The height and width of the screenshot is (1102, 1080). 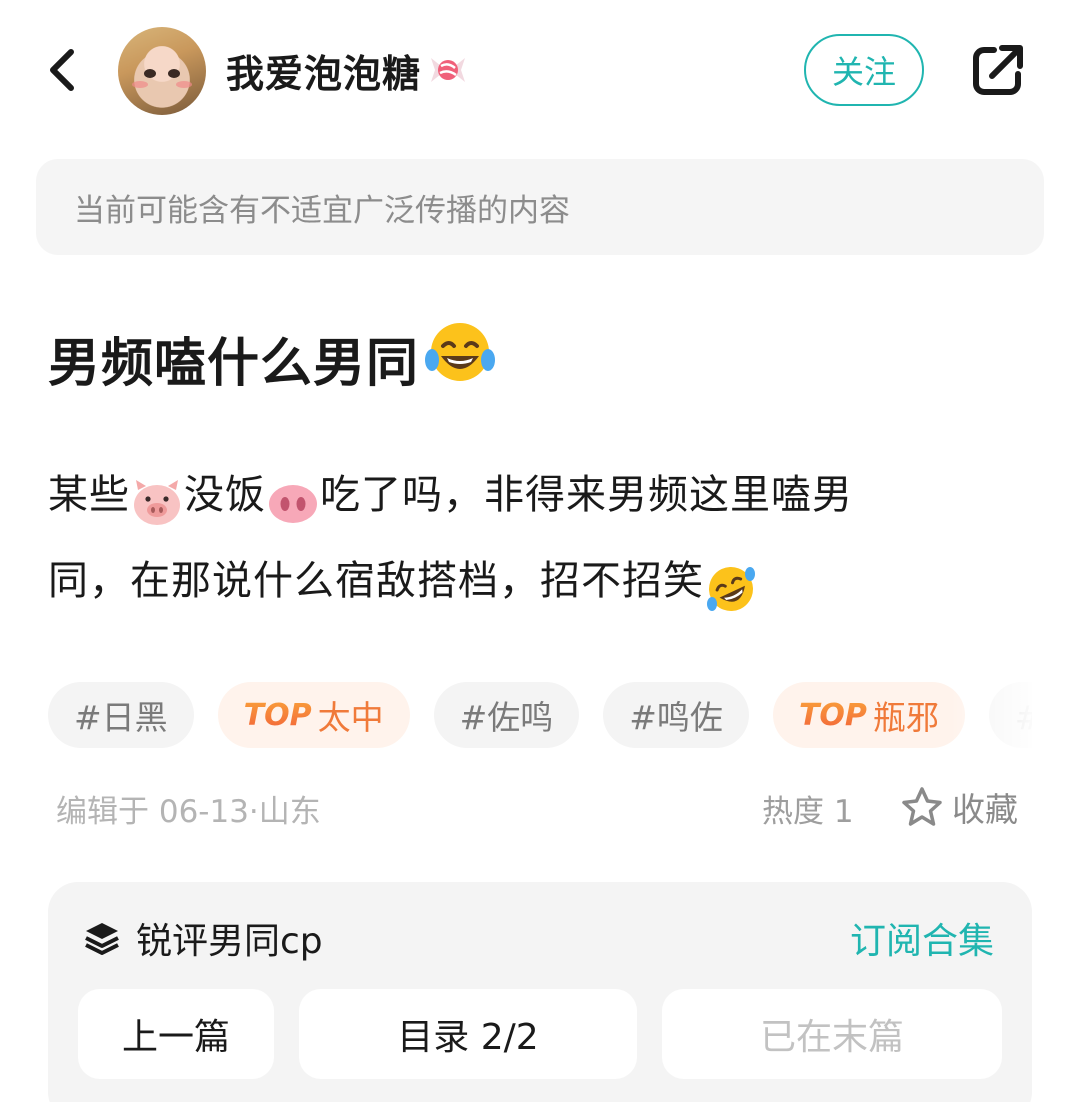 I want to click on content-warning-banner: 当前可能含有不适宜广泛传播的内容, so click(x=540, y=207).